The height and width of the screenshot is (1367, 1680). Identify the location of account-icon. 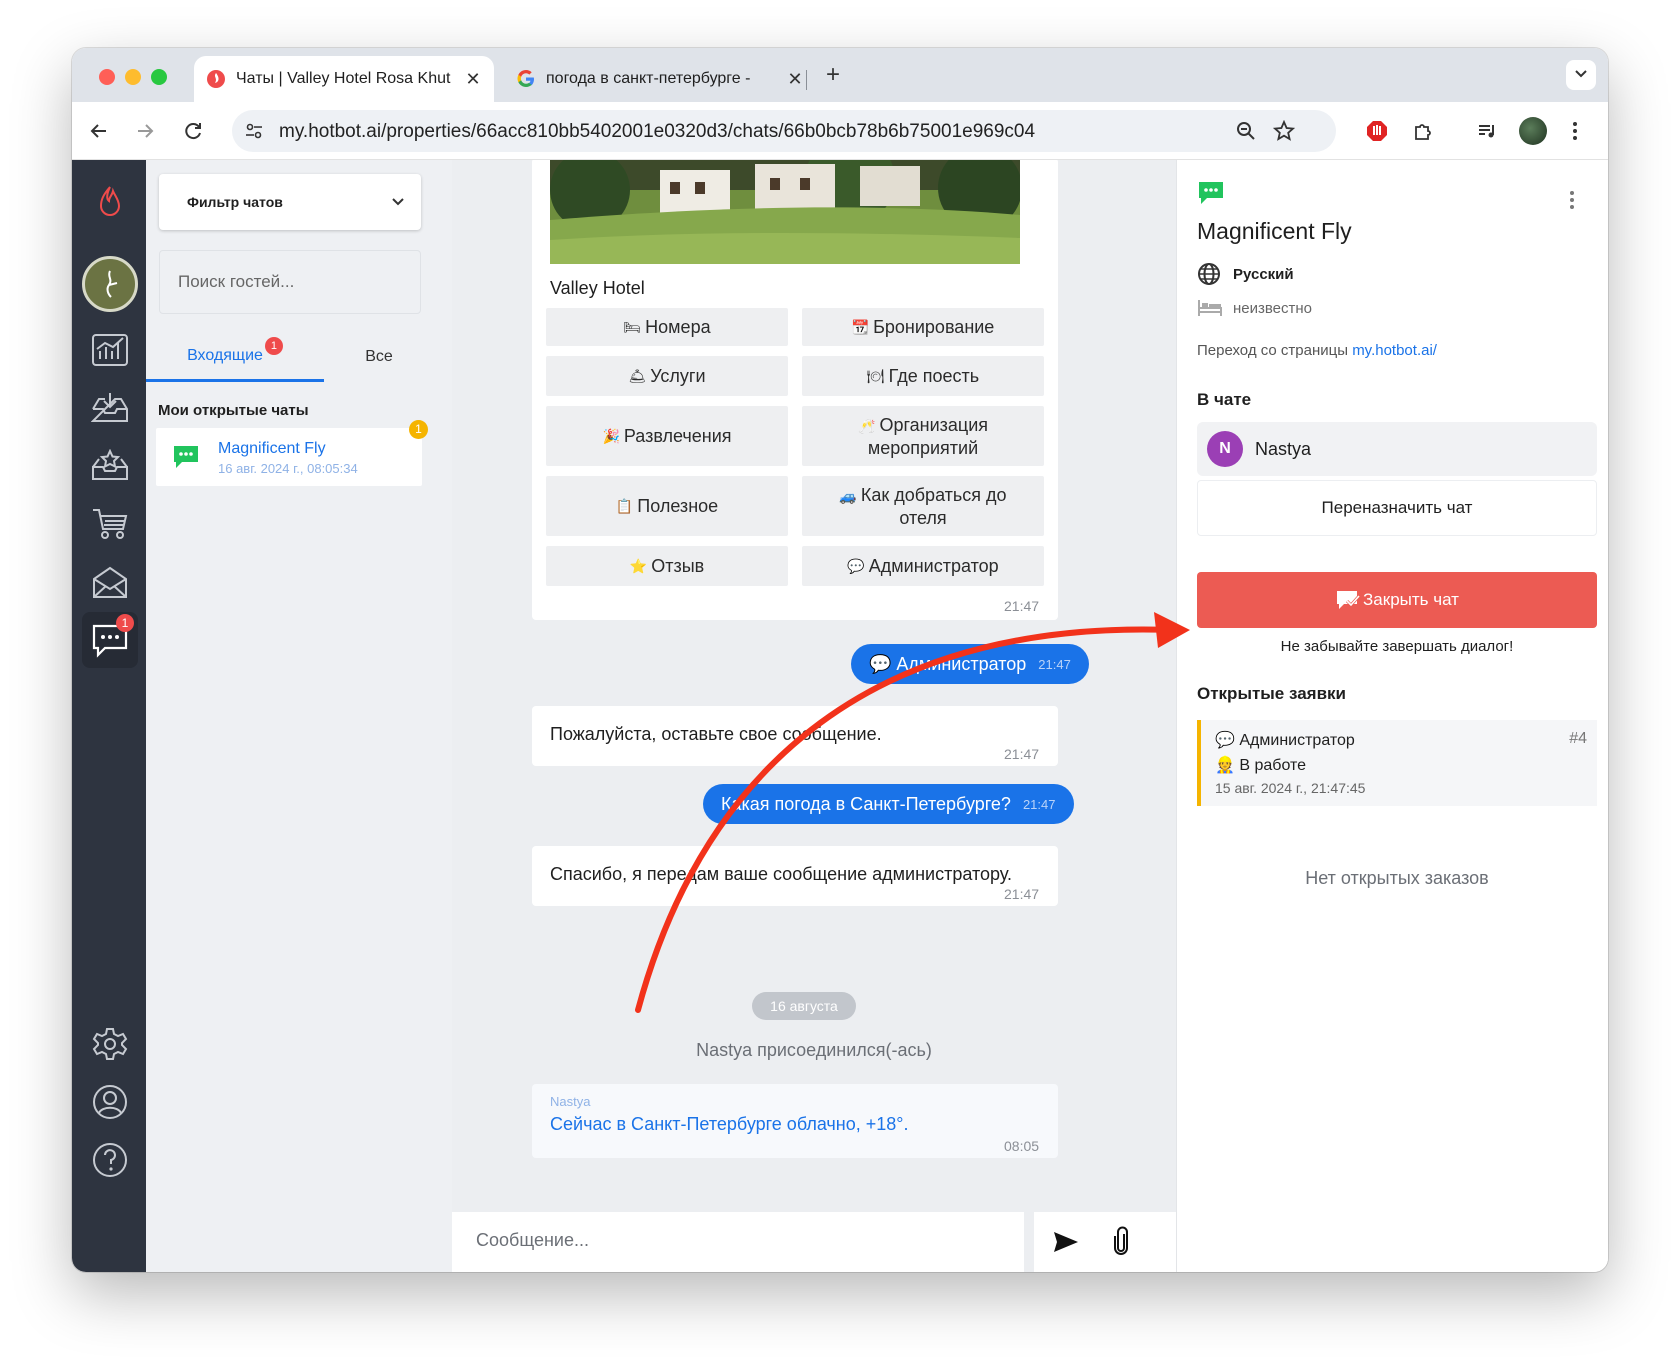
(110, 1102).